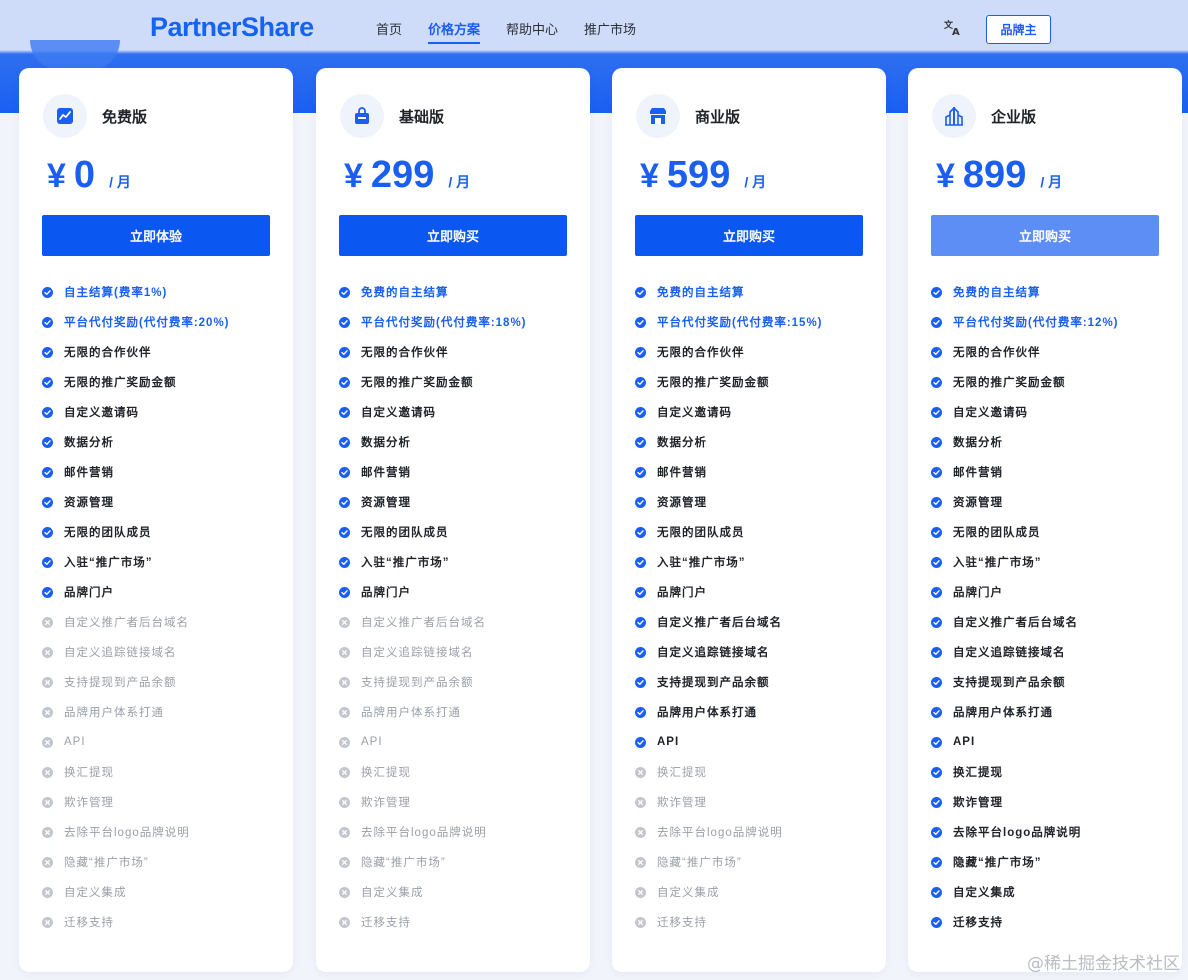  Describe the element at coordinates (1051, 472) in the screenshot. I see `feature-item: 邮件营销` at that location.